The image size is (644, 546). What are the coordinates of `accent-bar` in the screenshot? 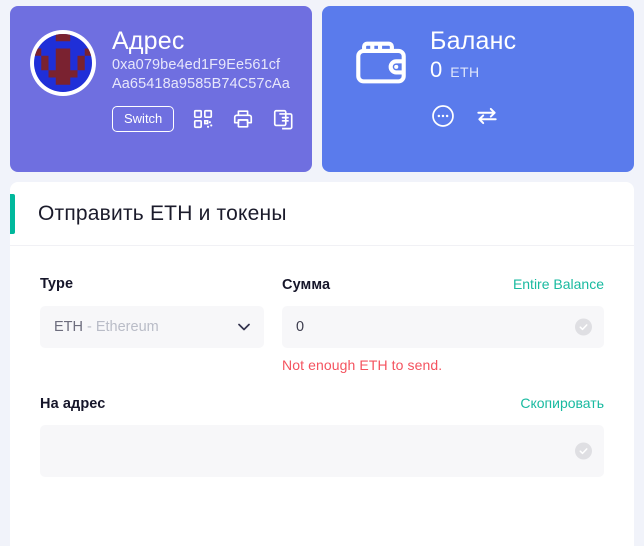 It's located at (12, 214).